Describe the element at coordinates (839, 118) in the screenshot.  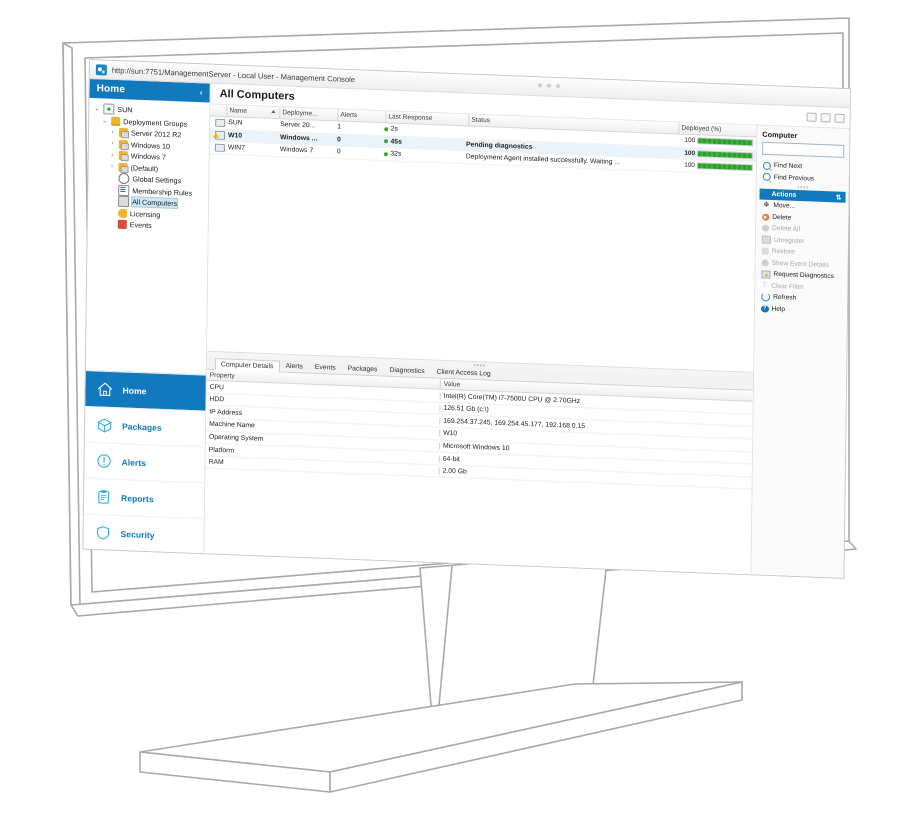
I see `close-button` at that location.